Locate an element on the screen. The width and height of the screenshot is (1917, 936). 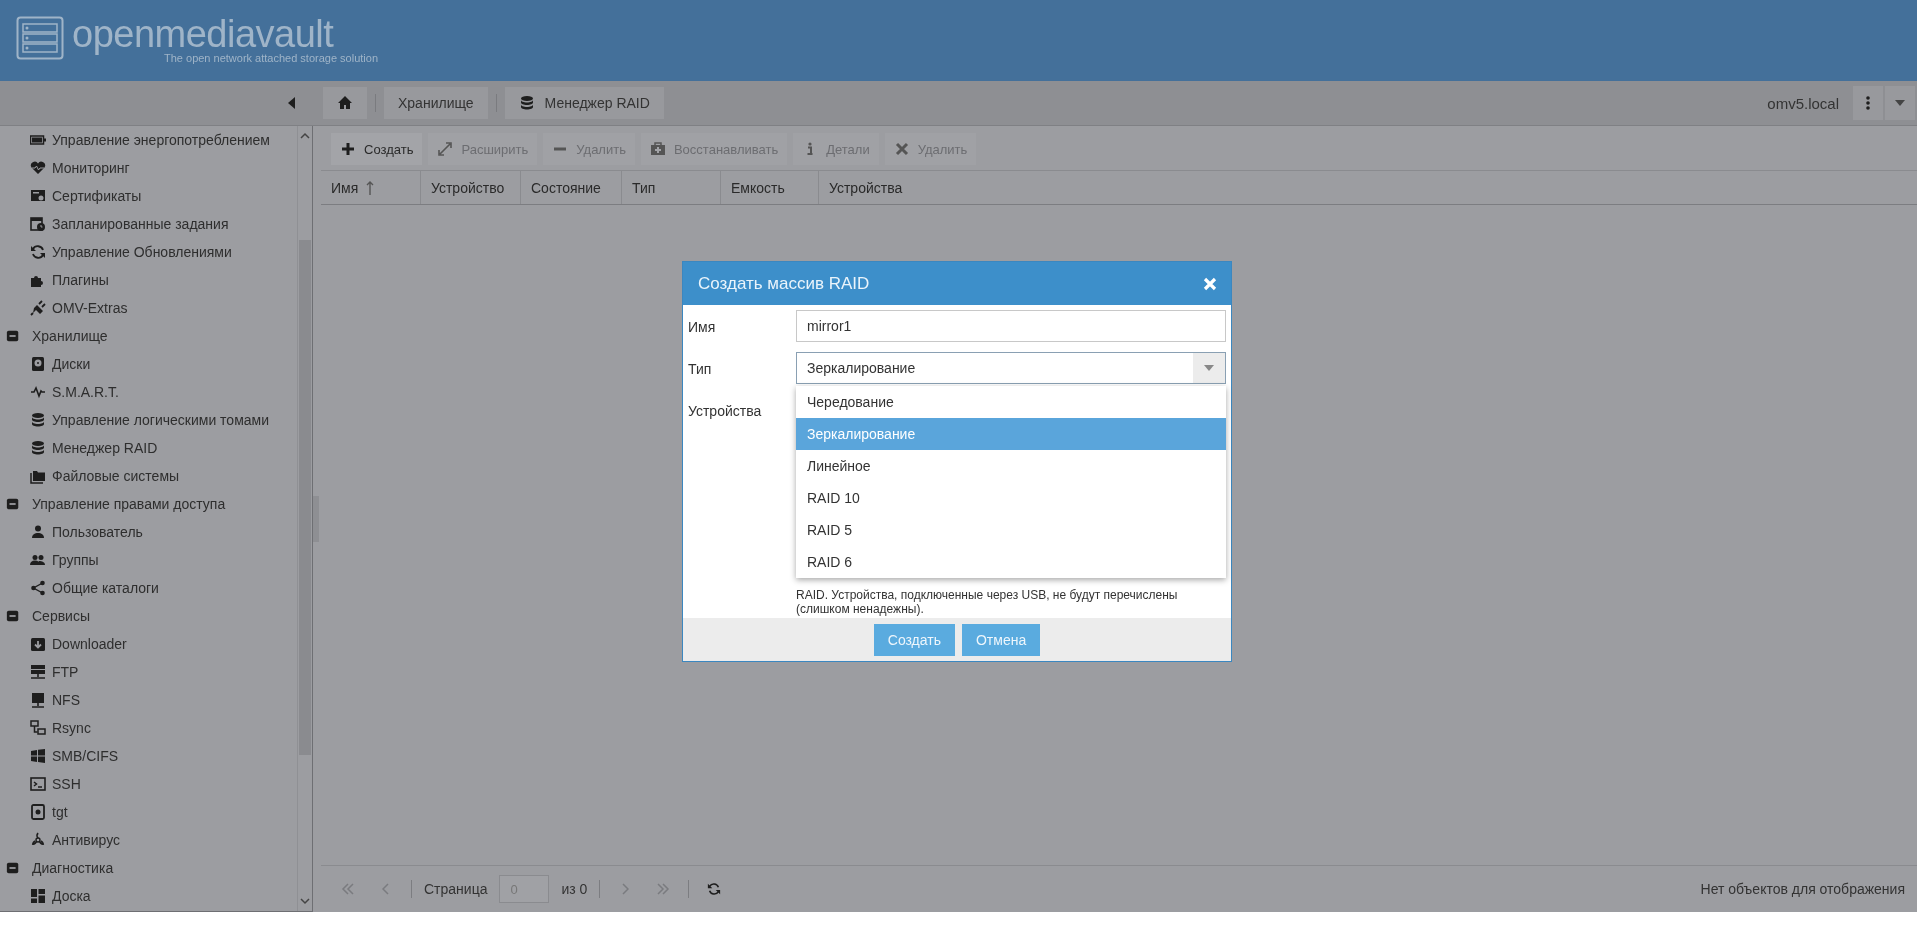
sidebar-item: Rsync is located at coordinates (148, 728).